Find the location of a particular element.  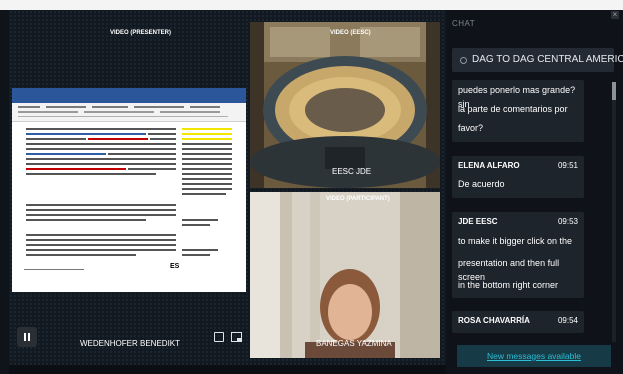

chat-scrollbar-thumb is located at coordinates (614, 91).